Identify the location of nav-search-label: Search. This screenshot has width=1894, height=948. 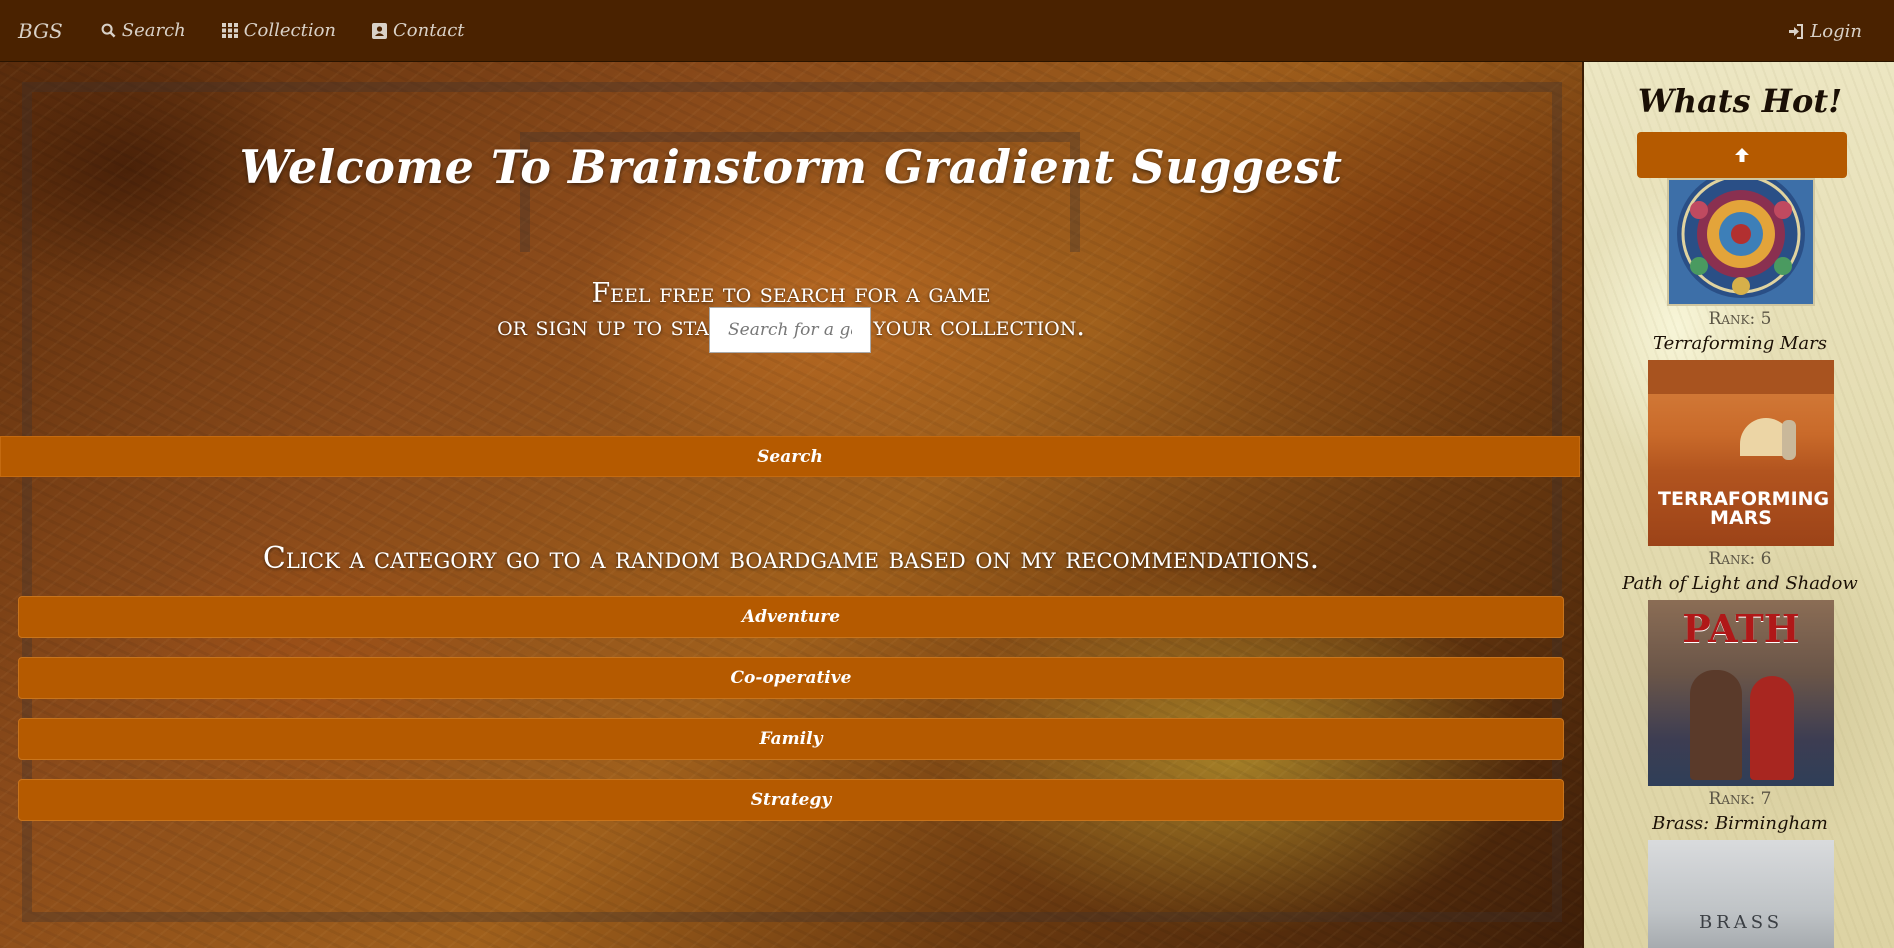
(153, 30).